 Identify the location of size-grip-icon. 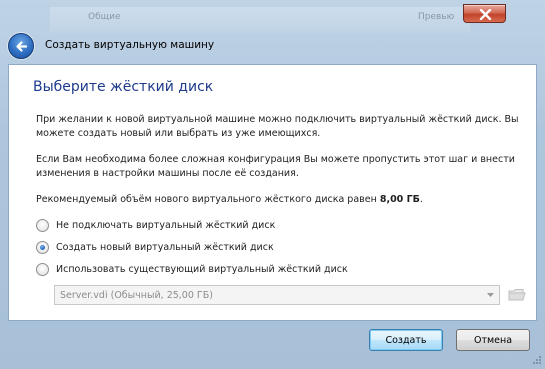
(537, 360).